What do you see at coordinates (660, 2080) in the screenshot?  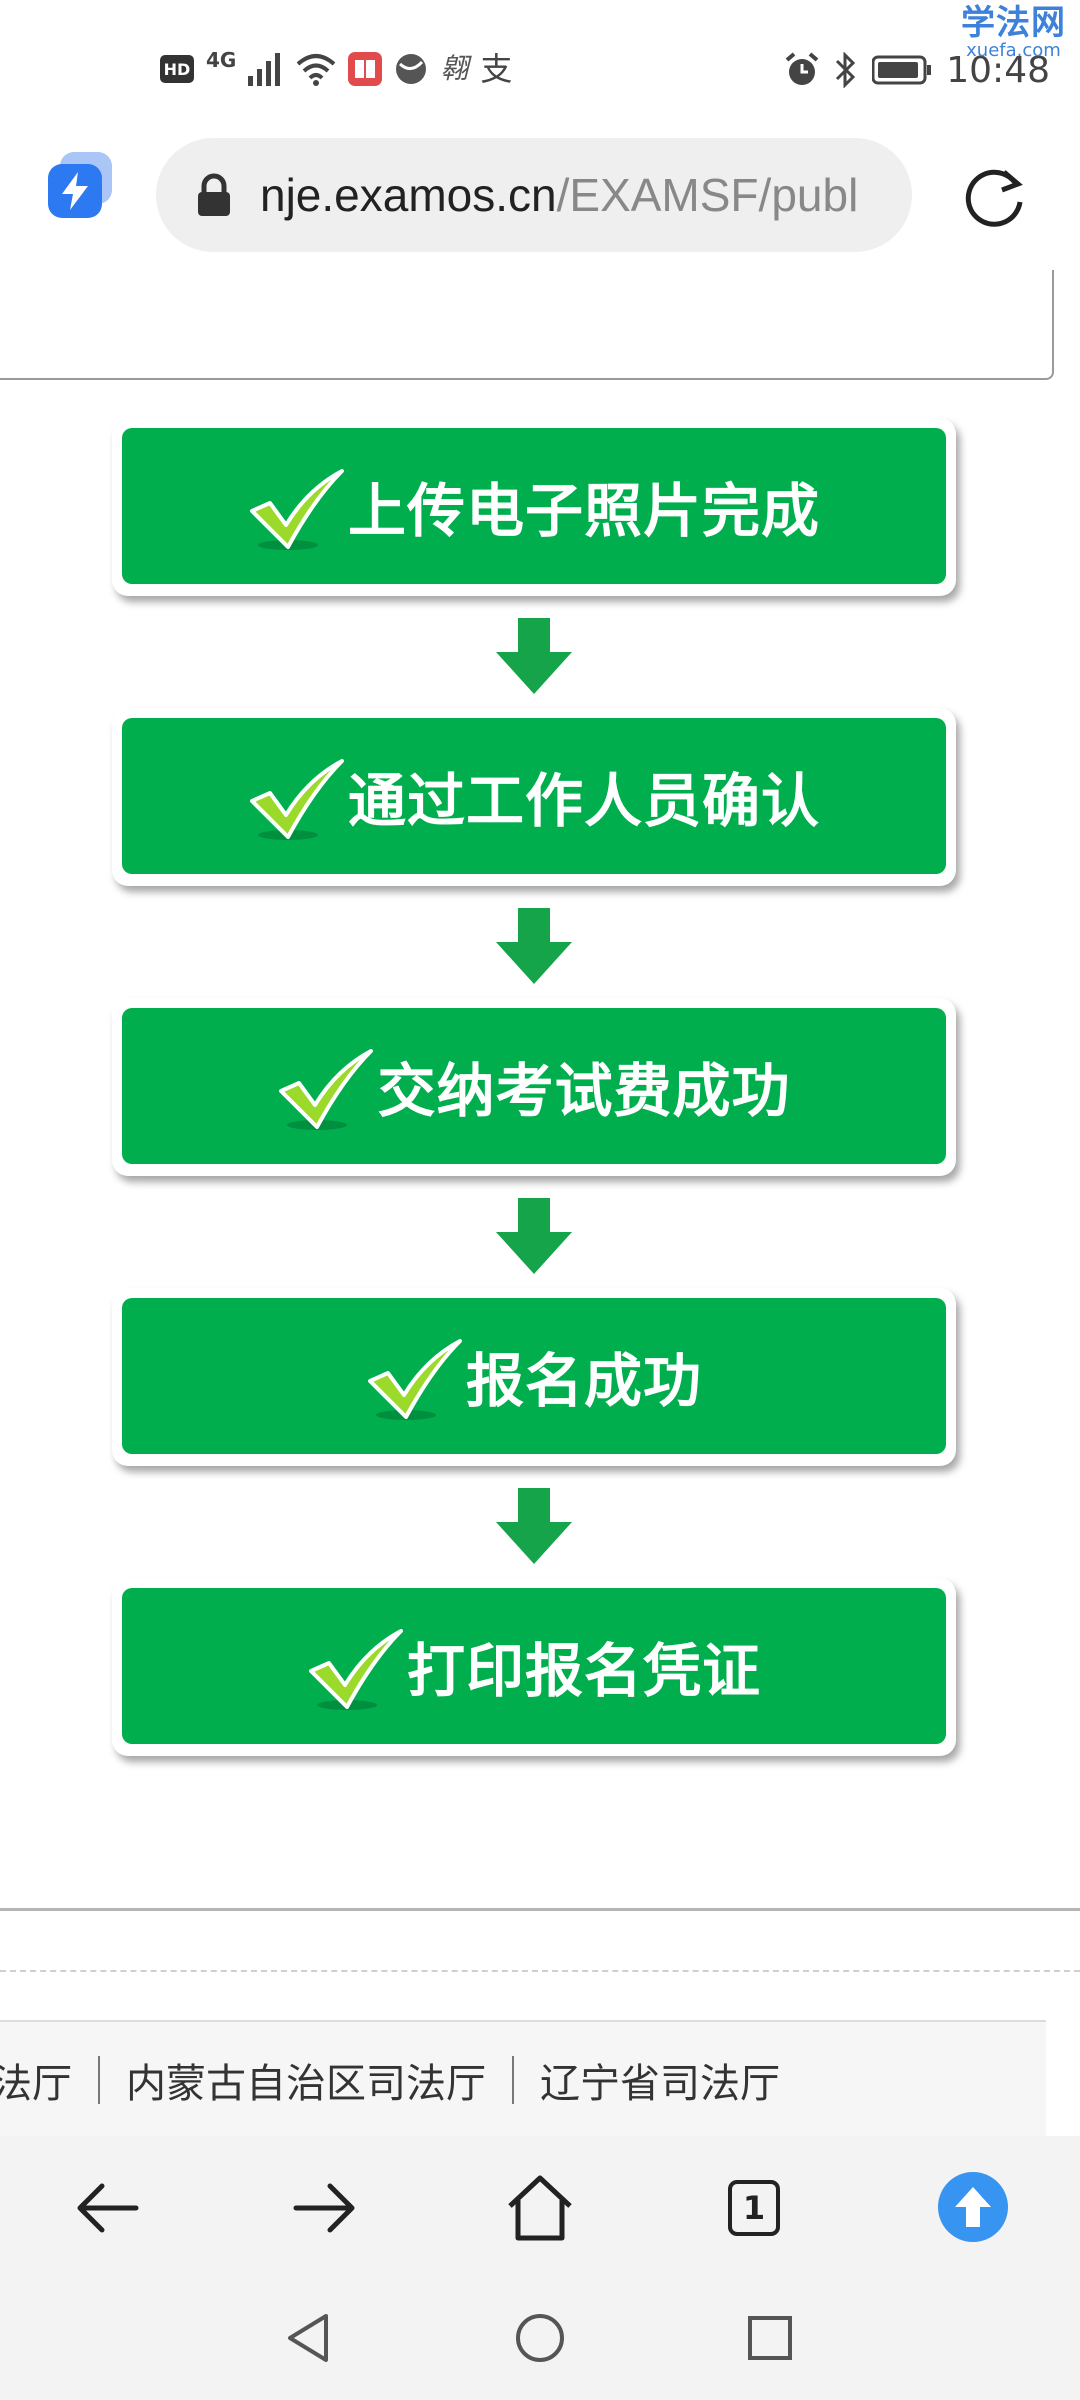 I see `footer-link-liaoning: 辽宁省司法厅` at bounding box center [660, 2080].